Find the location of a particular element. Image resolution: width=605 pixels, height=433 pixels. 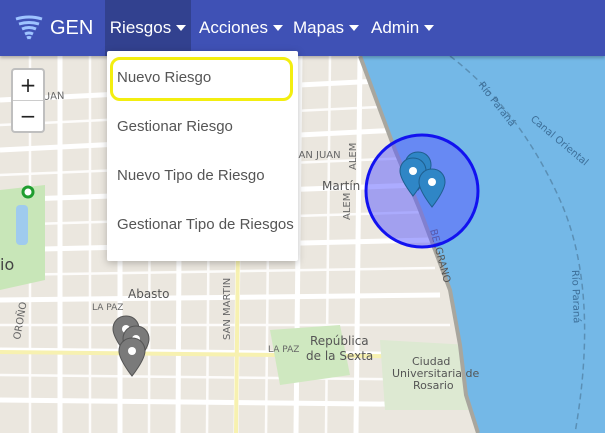

zoom-control: + − is located at coordinates (28, 100).